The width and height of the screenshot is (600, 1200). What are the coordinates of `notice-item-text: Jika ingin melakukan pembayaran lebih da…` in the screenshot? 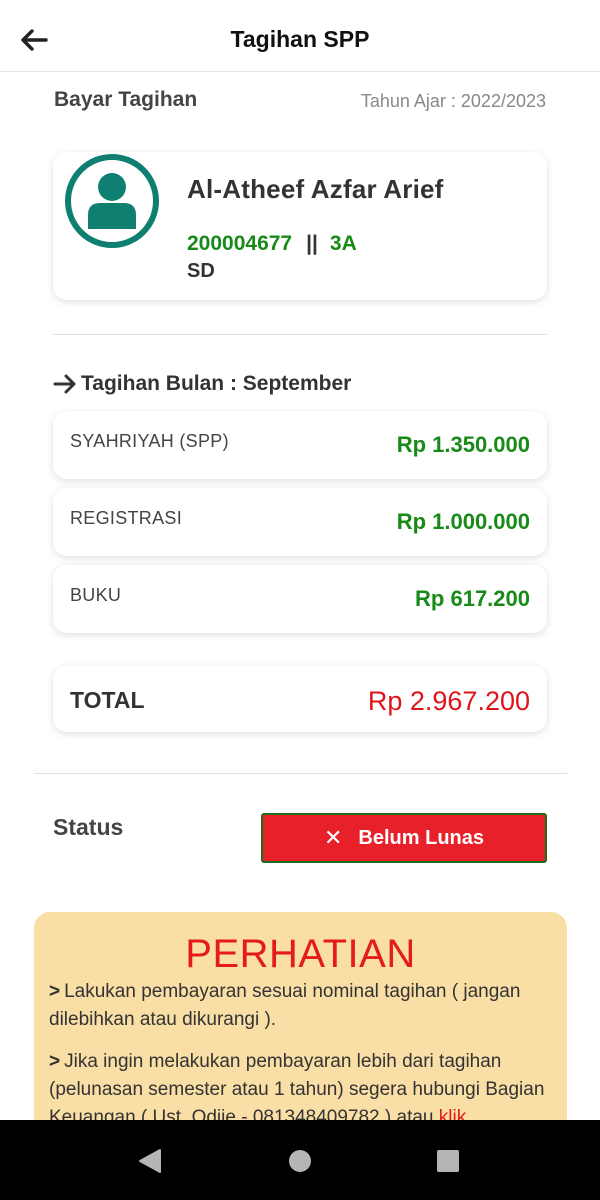 It's located at (297, 1089).